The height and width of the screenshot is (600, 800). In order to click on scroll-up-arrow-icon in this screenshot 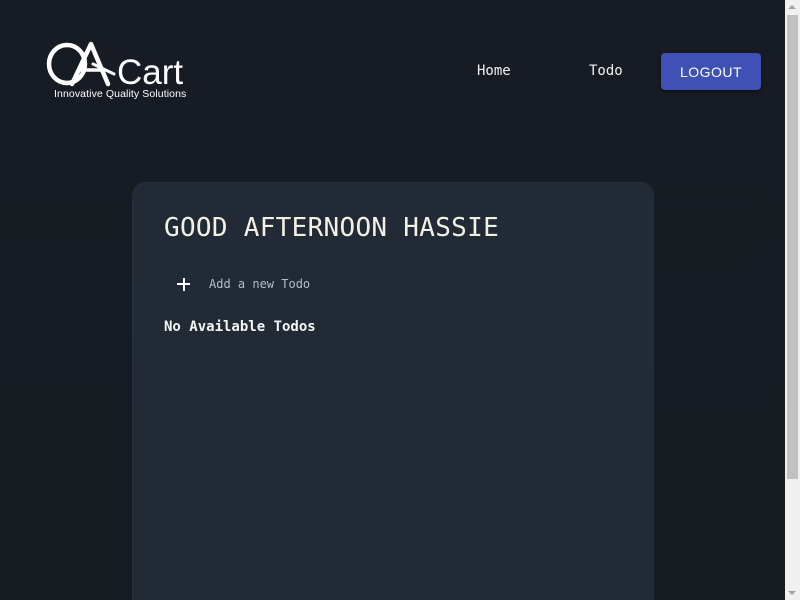, I will do `click(792, 7)`.